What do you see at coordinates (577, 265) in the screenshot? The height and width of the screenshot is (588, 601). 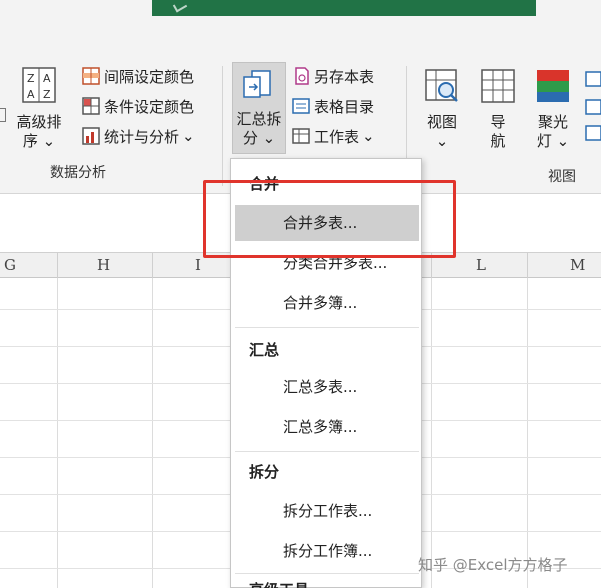 I see `column-header-m: M` at bounding box center [577, 265].